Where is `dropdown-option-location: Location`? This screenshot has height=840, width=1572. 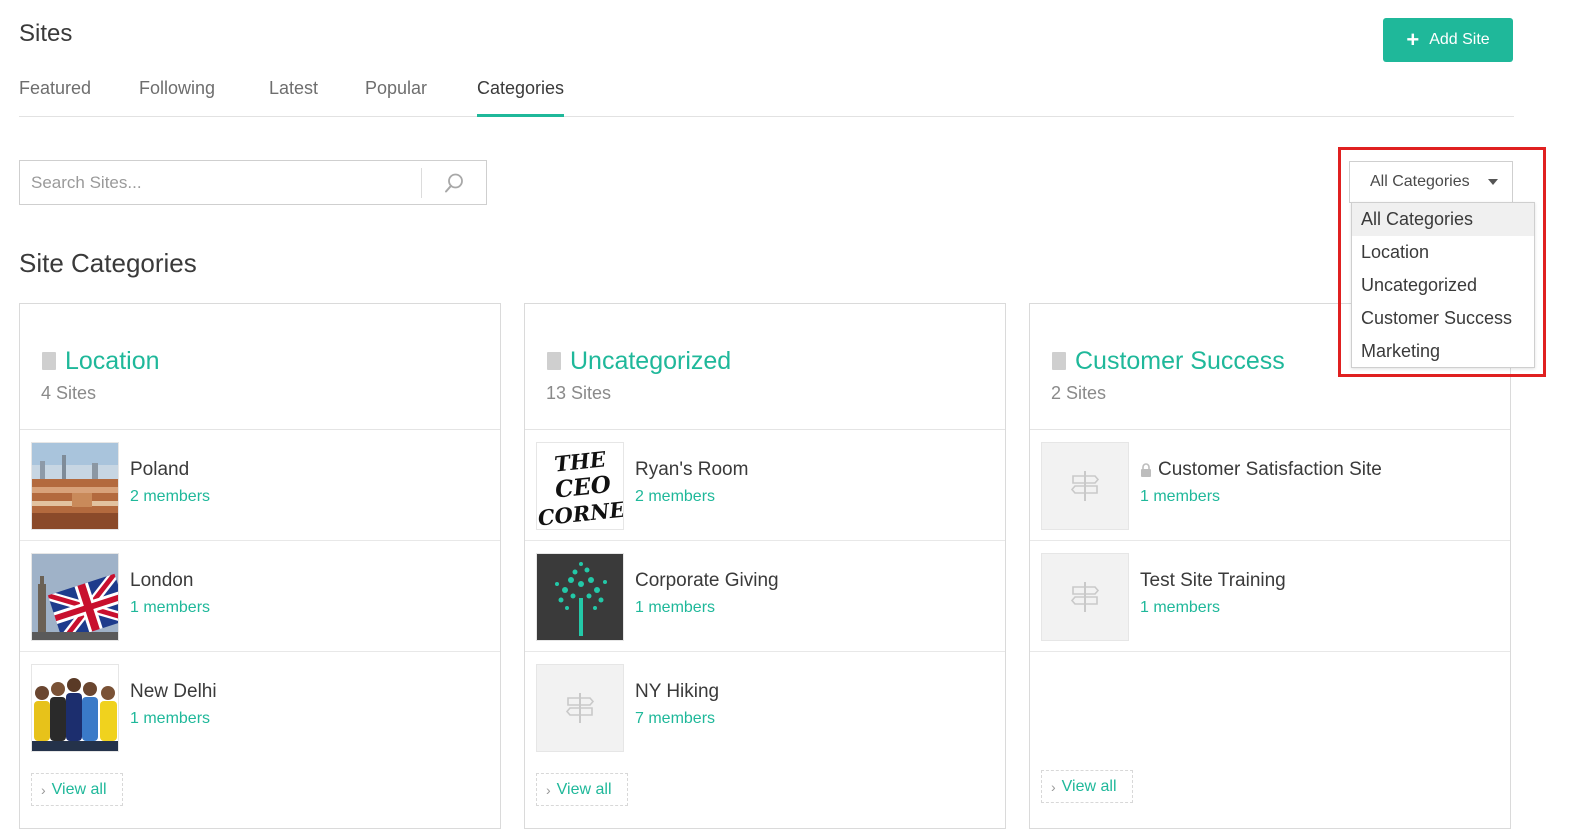 dropdown-option-location: Location is located at coordinates (1443, 252).